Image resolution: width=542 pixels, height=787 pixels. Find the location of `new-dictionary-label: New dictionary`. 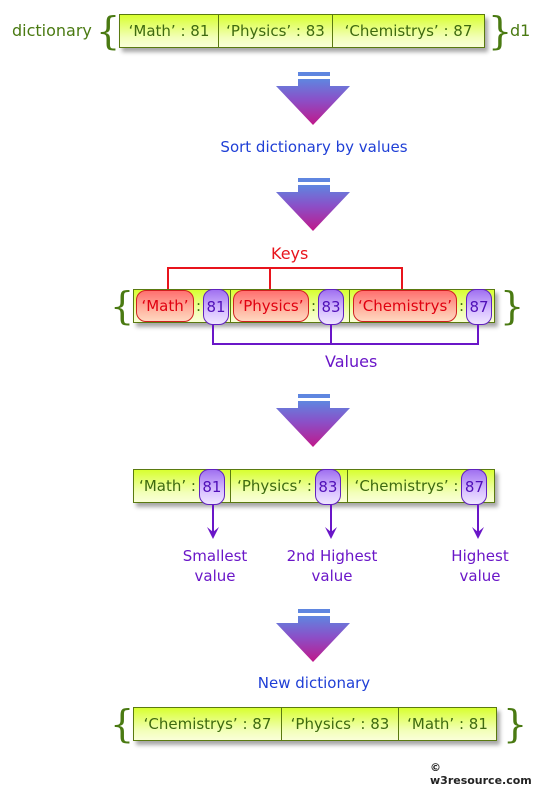

new-dictionary-label: New dictionary is located at coordinates (314, 683).